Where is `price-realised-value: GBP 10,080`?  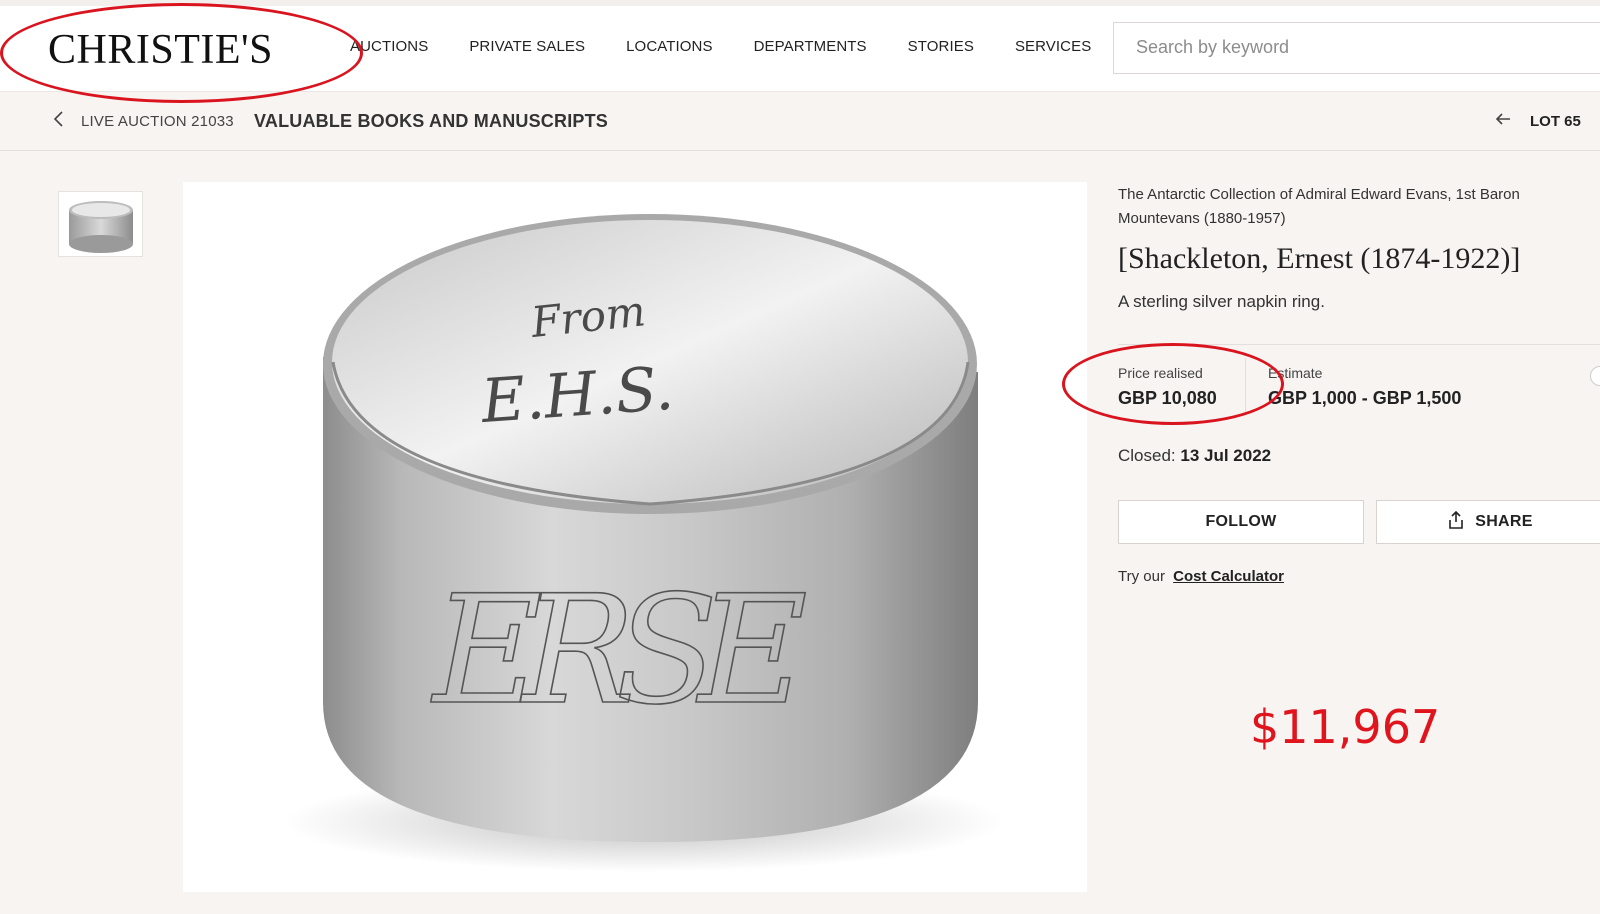
price-realised-value: GBP 10,080 is located at coordinates (1167, 398).